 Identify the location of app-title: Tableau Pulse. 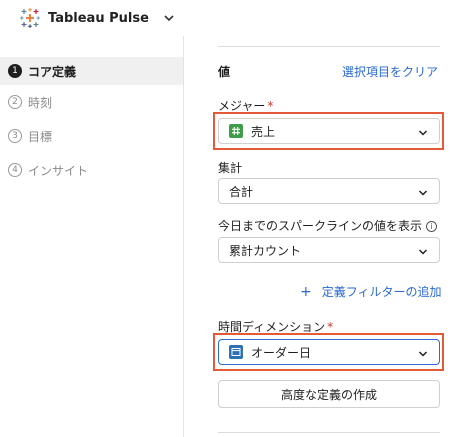
(98, 18).